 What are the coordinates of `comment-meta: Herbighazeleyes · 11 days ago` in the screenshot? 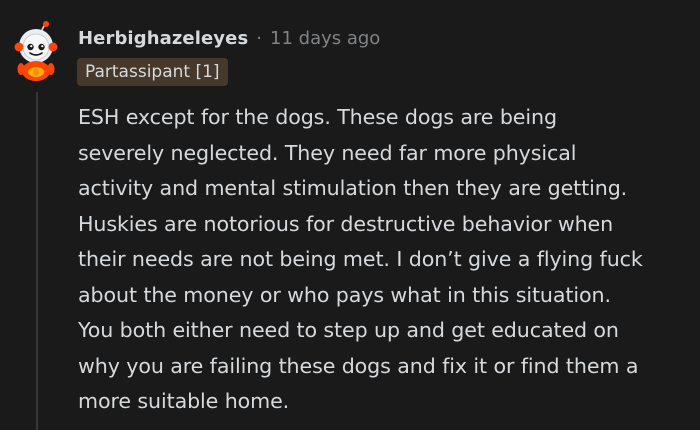 It's located at (229, 38).